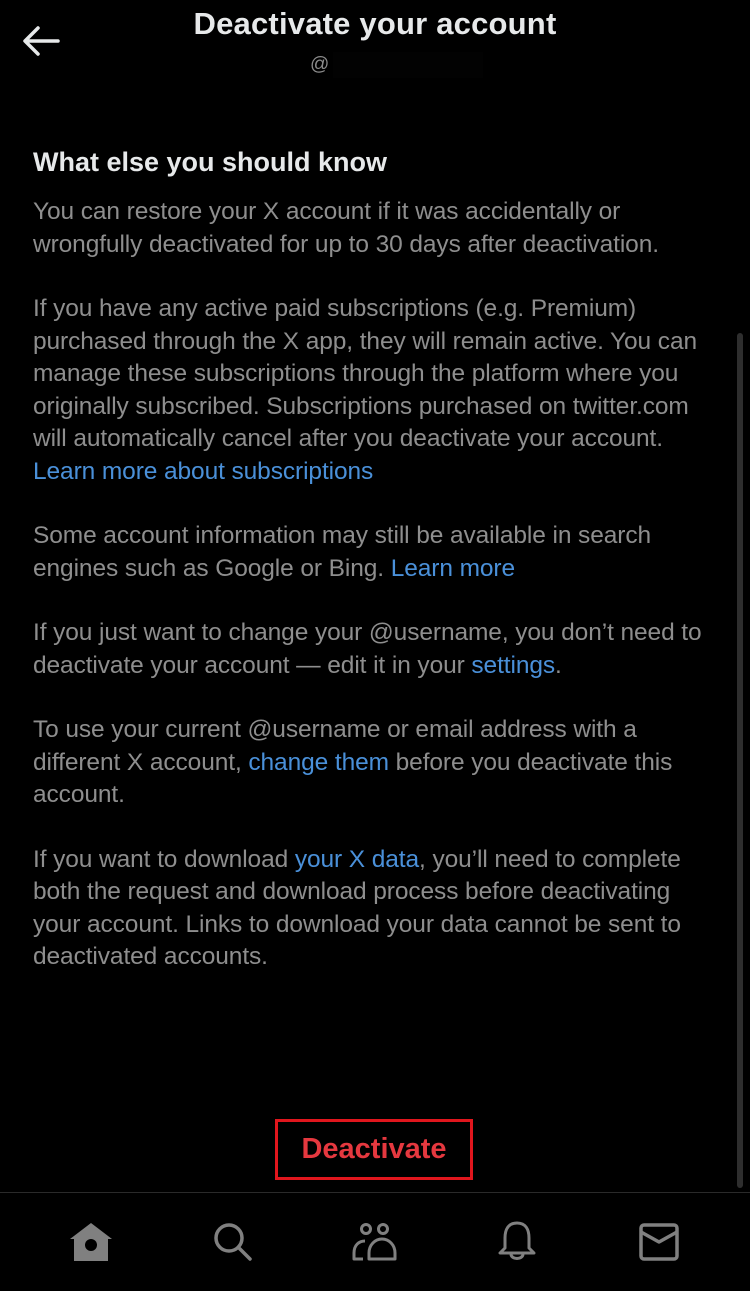 This screenshot has height=1291, width=750. Describe the element at coordinates (513, 665) in the screenshot. I see `settings-link: settings` at that location.